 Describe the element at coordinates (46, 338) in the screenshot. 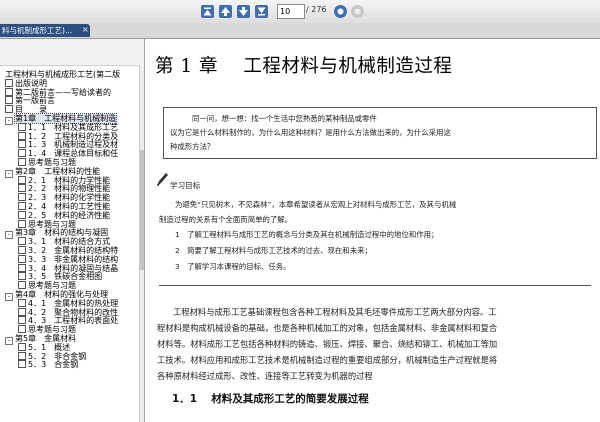

I see `bookmark-label: 第5章 金属材料` at that location.